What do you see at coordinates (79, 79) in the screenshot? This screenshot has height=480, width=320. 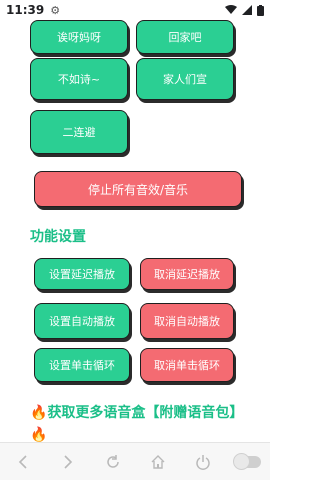 I see `sound-button-3: 不如诗~` at bounding box center [79, 79].